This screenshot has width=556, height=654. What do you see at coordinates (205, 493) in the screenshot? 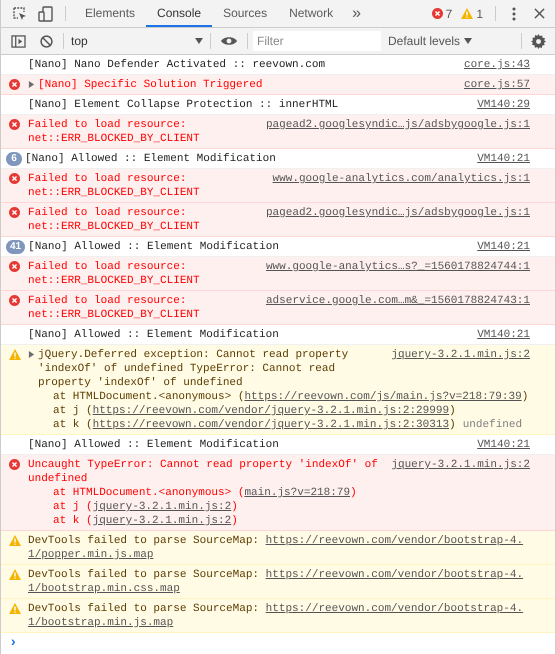
I see `stack-trace-line: at HTMLDocument.<anonymous> (main.js?v=218:79)` at bounding box center [205, 493].